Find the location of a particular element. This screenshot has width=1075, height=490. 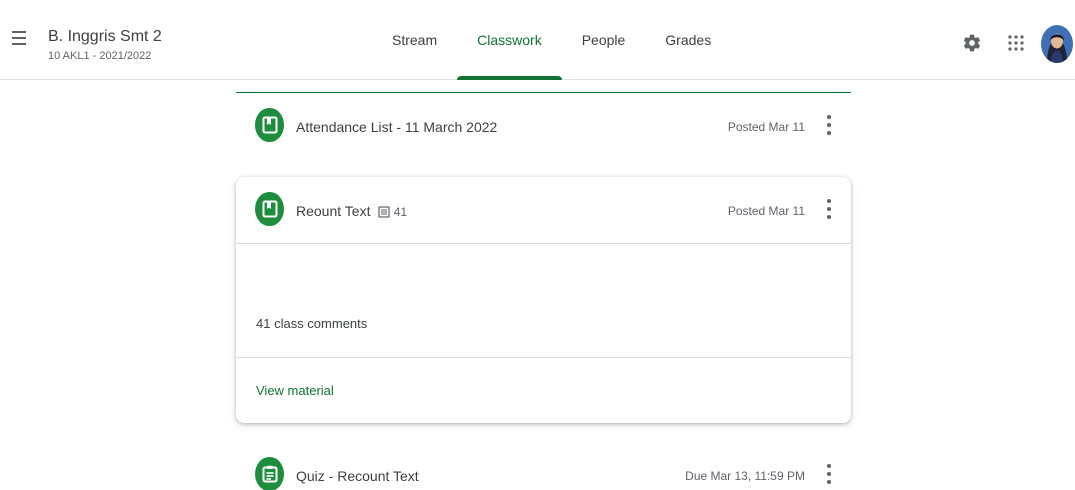

tab-people: People is located at coordinates (604, 40).